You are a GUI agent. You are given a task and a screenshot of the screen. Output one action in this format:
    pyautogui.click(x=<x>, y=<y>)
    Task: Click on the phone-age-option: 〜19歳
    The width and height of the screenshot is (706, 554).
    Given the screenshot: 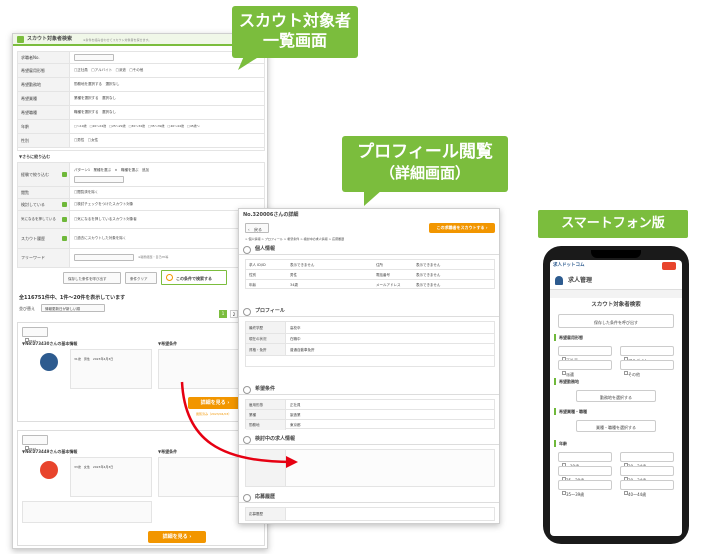 What is the action you would take?
    pyautogui.click(x=585, y=460)
    